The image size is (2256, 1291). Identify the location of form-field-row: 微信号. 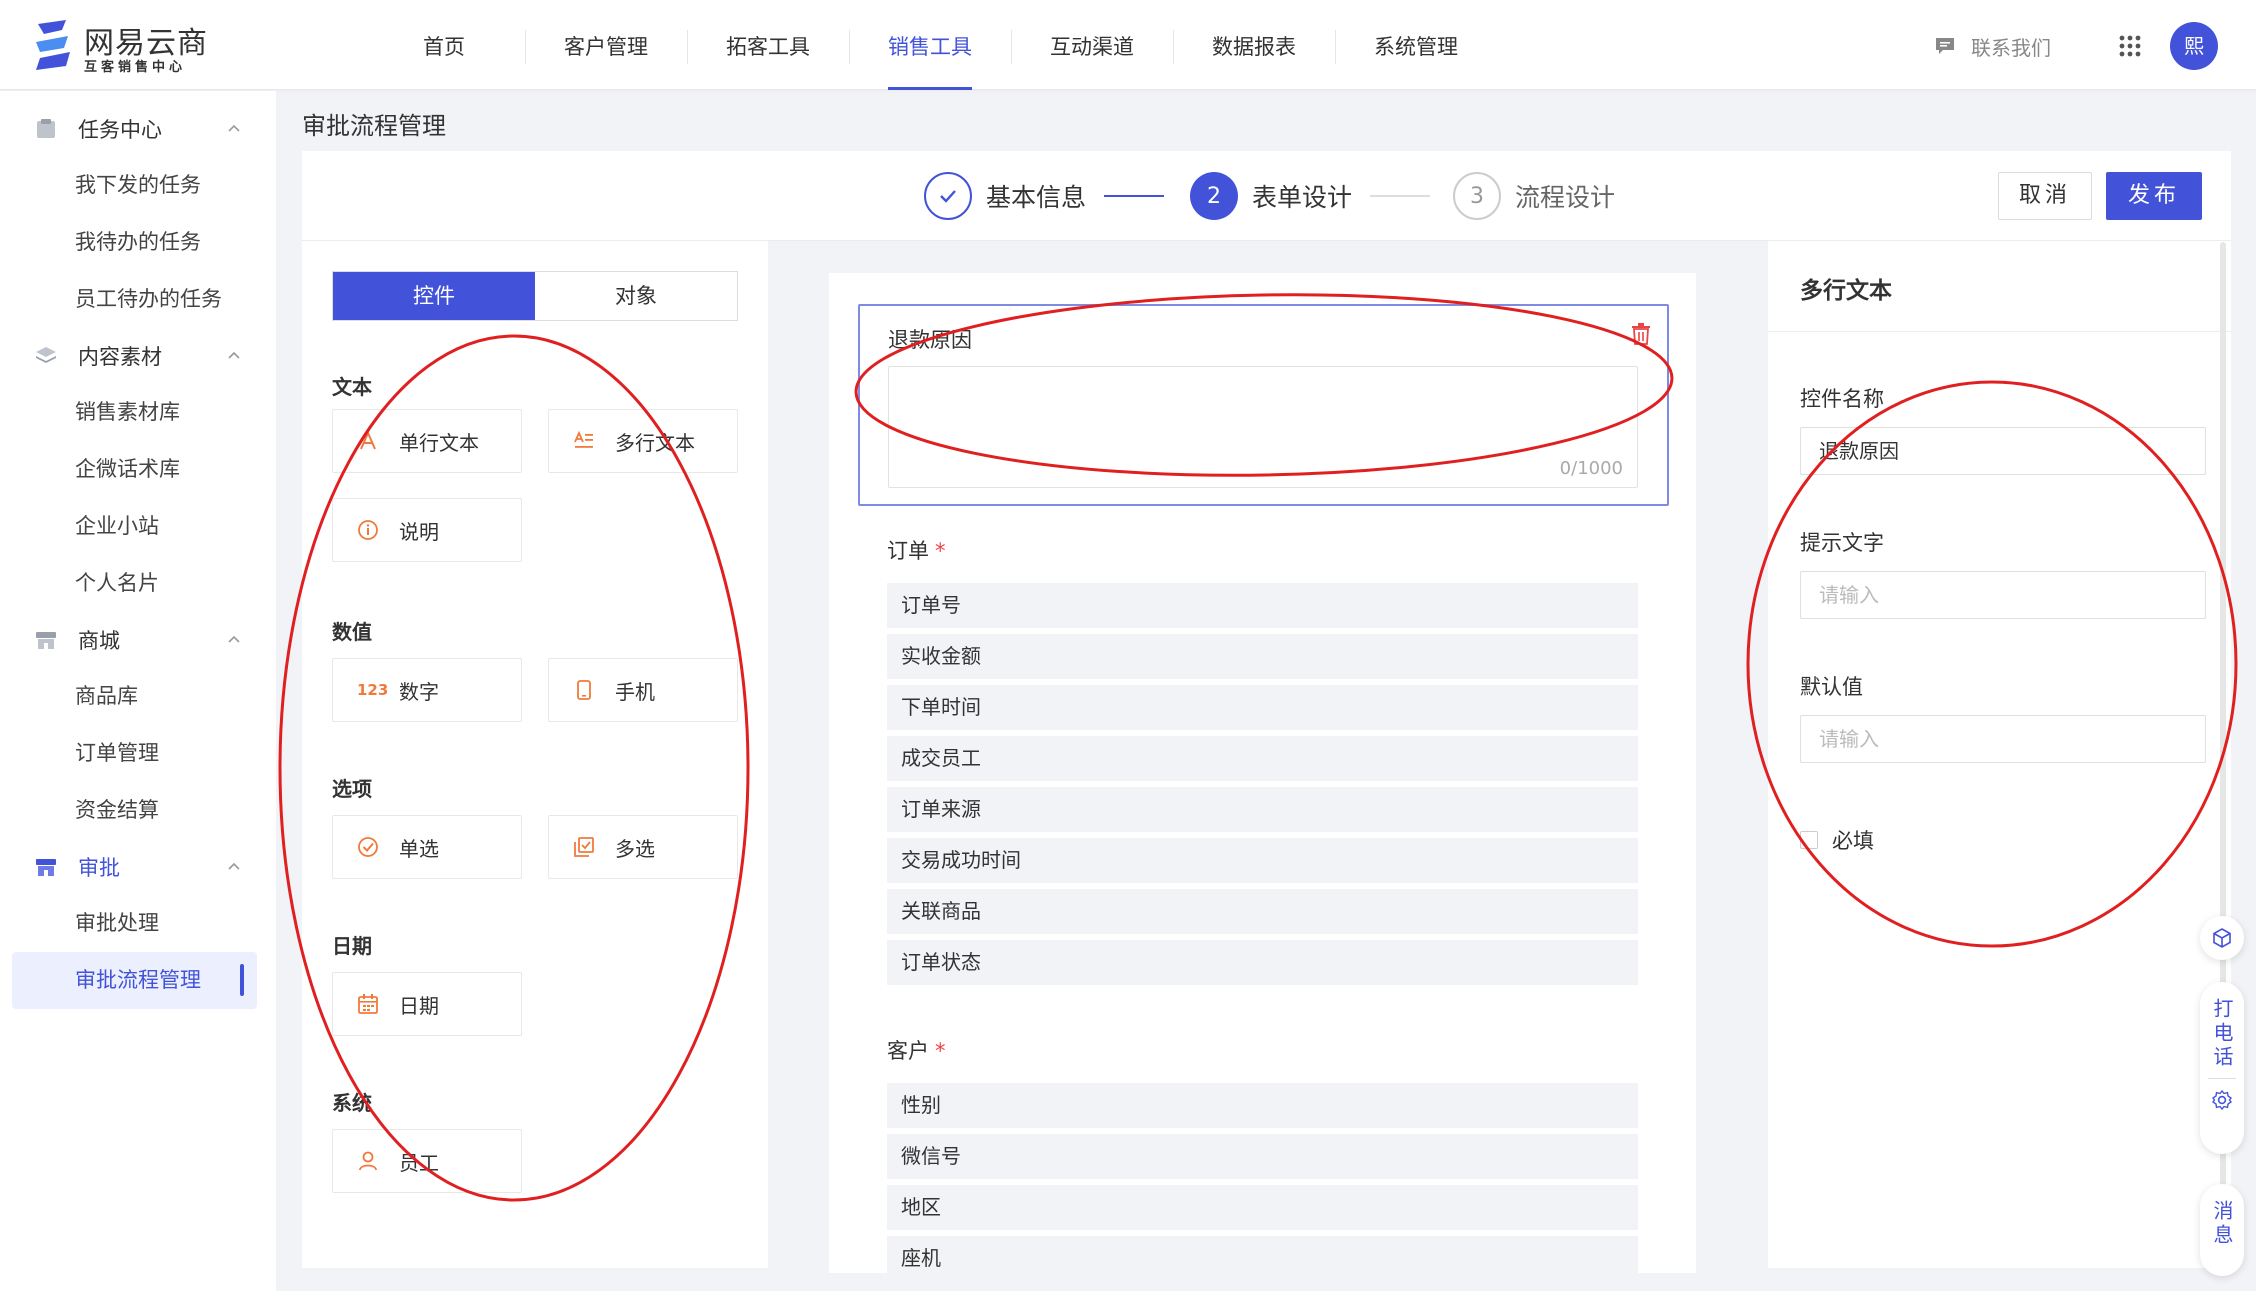
(1262, 1156).